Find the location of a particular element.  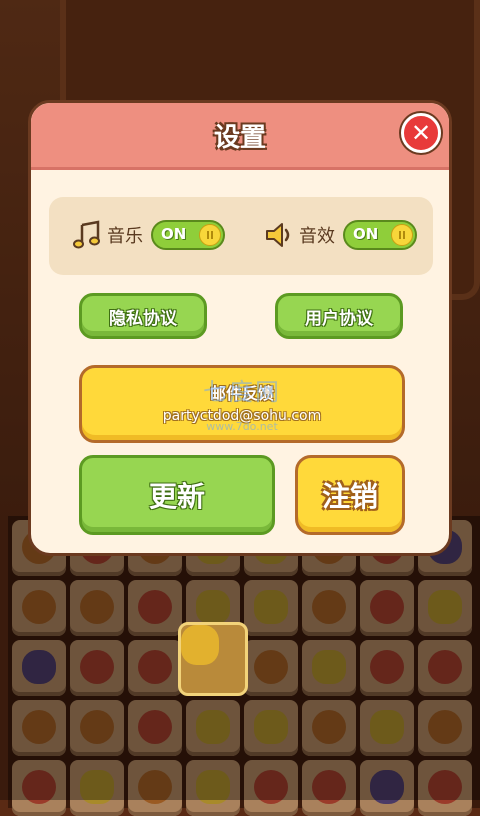

sfx-toggle: ON is located at coordinates (380, 235).